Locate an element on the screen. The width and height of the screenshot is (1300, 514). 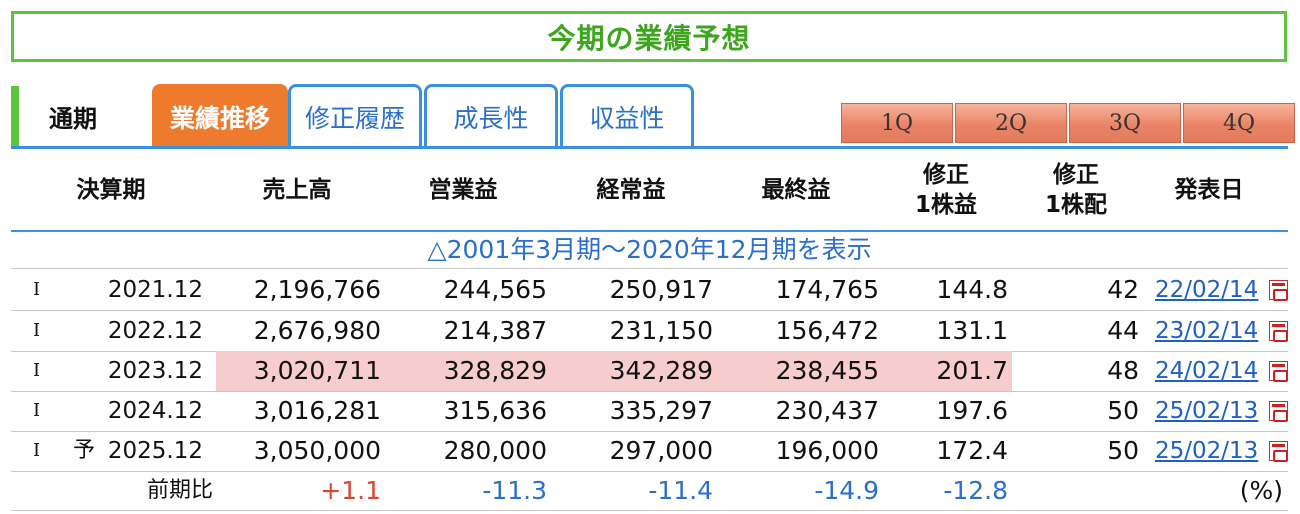
tab-profitability: 収益性 is located at coordinates (627, 115).